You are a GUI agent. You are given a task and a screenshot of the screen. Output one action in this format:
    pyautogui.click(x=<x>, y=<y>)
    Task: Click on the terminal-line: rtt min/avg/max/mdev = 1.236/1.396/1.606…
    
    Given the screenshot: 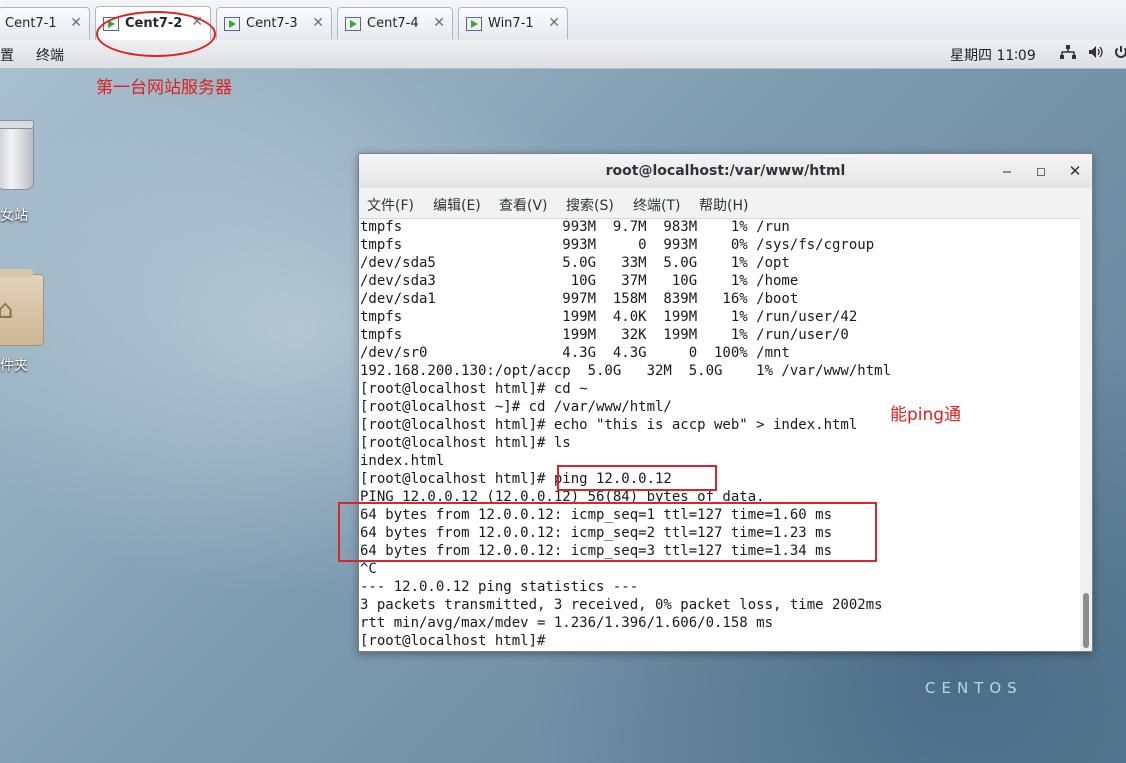 What is the action you would take?
    pyautogui.click(x=567, y=623)
    